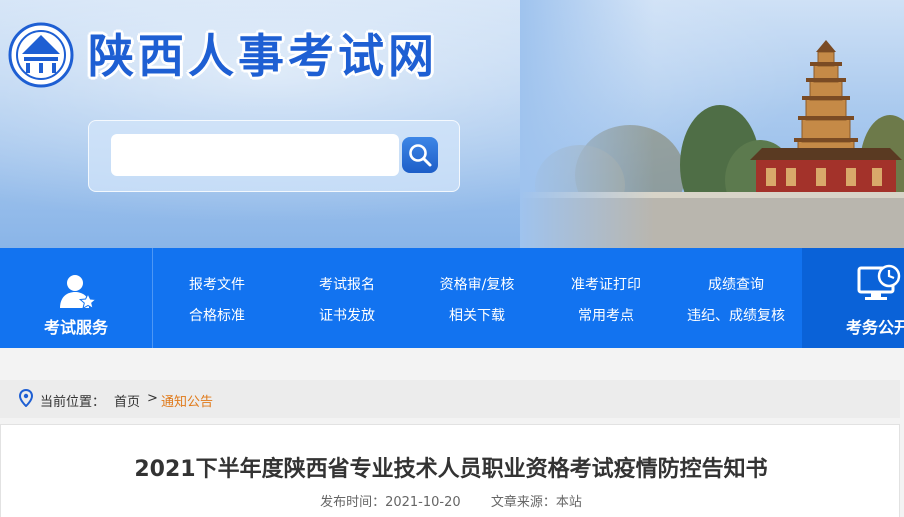  Describe the element at coordinates (217, 315) in the screenshot. I see `nav-link-pass-standard: 合格标准` at that location.